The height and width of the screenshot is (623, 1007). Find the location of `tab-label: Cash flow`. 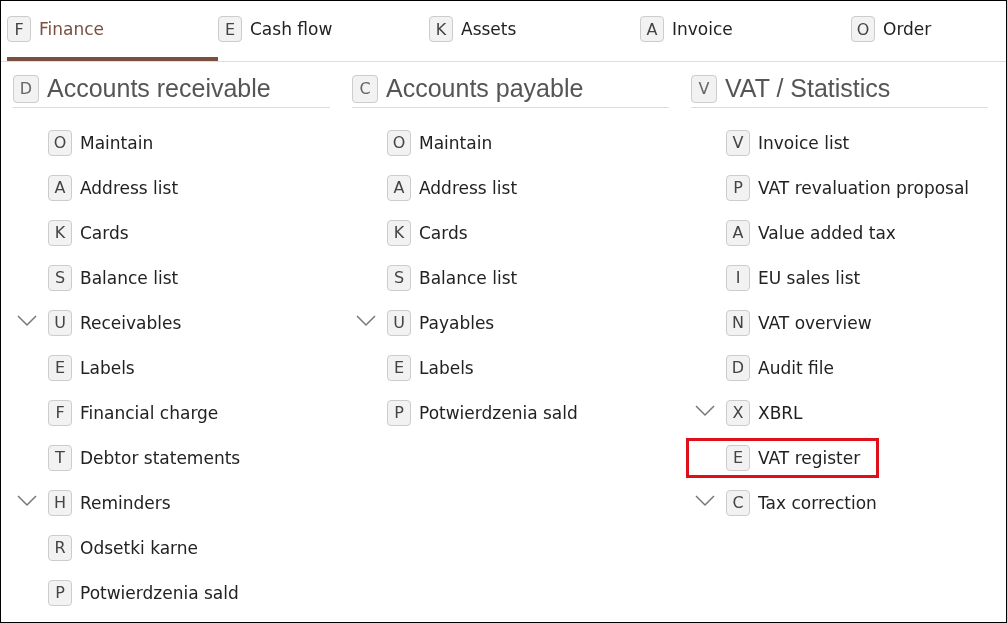

tab-label: Cash flow is located at coordinates (291, 29).